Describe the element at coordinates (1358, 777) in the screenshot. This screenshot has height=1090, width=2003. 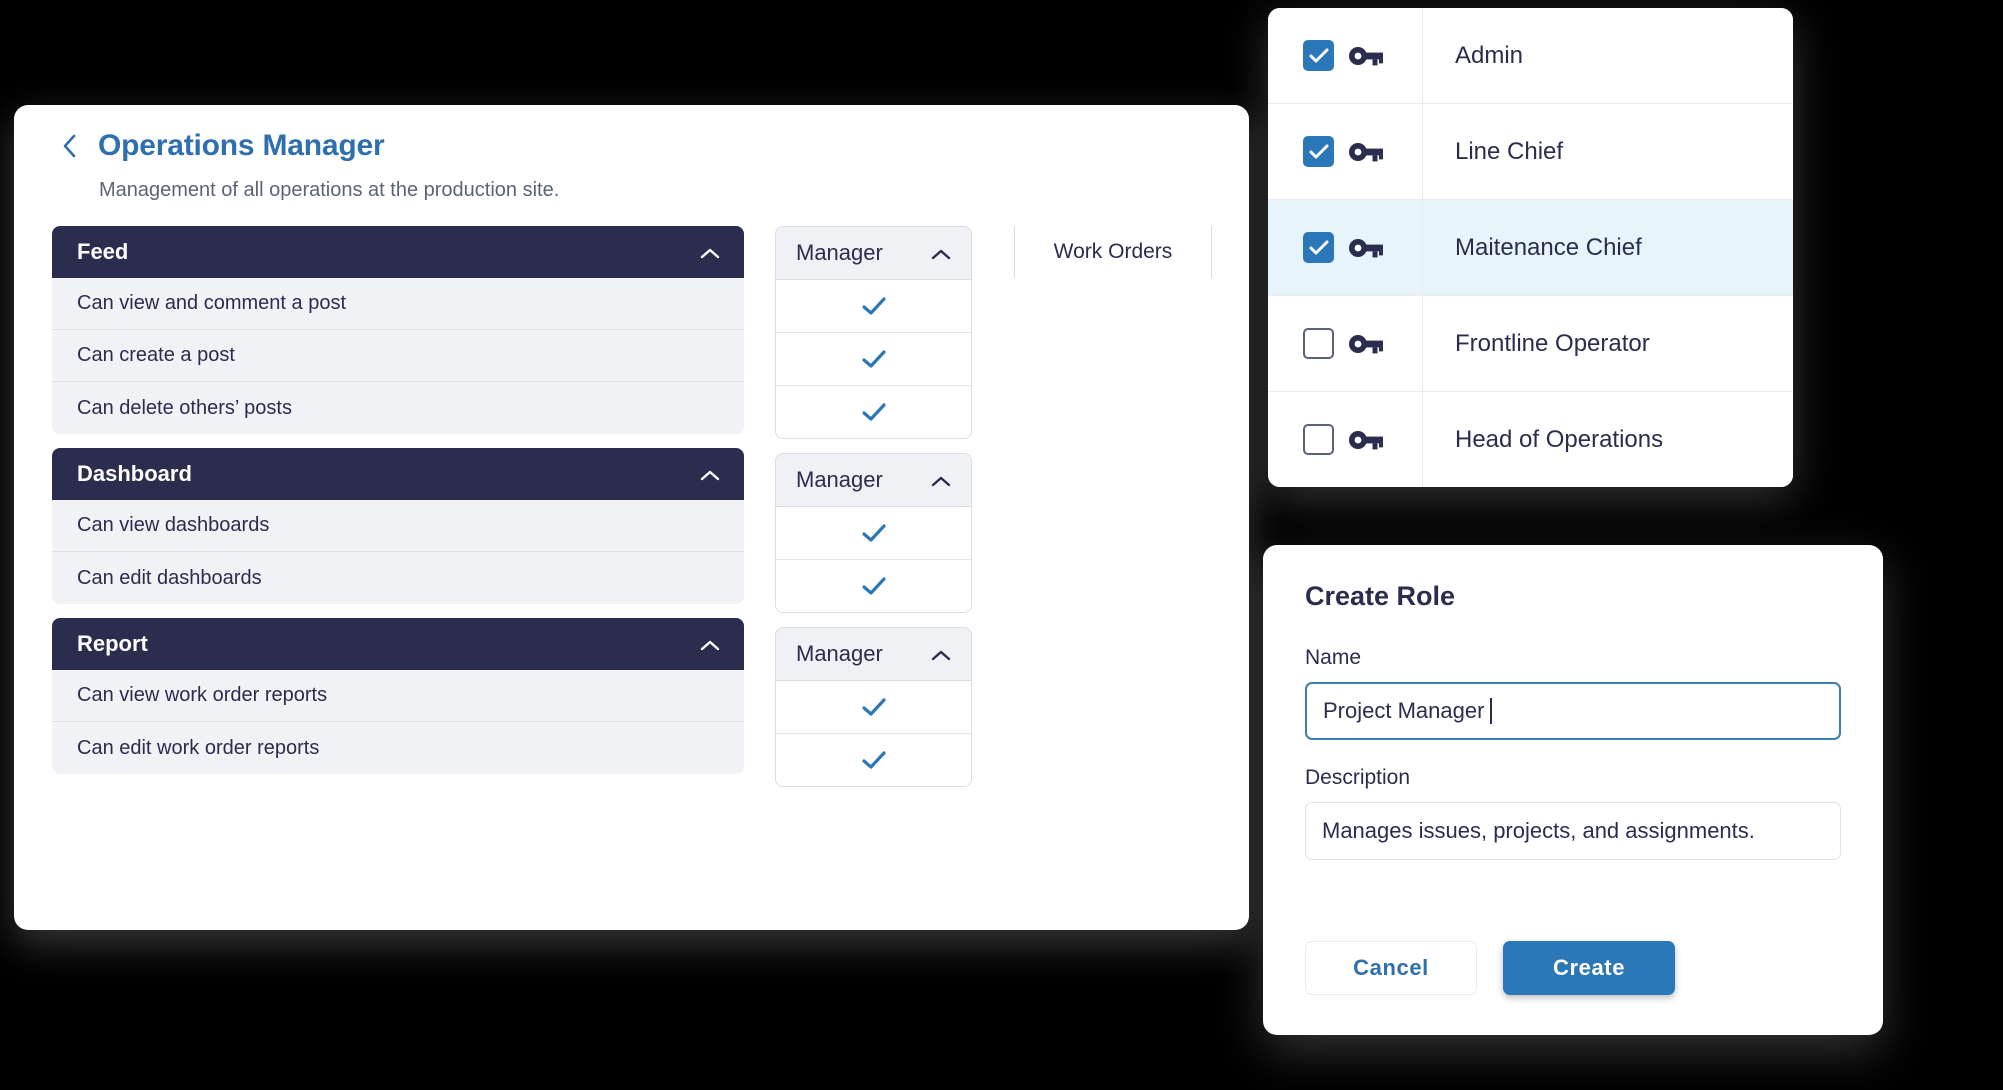
I see `description-field-label: Description` at that location.